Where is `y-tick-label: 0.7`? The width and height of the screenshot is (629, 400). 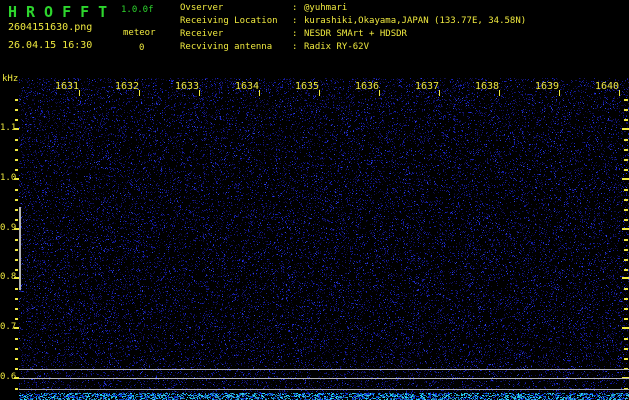
y-tick-label: 0.7 is located at coordinates (8, 327).